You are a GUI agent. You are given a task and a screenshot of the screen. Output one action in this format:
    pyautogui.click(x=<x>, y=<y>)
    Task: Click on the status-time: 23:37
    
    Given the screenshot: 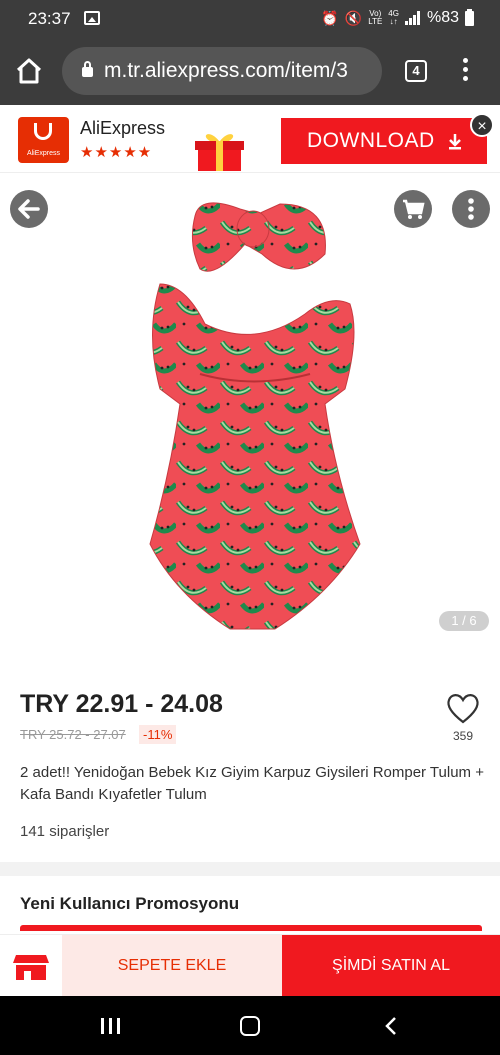 What is the action you would take?
    pyautogui.click(x=49, y=18)
    